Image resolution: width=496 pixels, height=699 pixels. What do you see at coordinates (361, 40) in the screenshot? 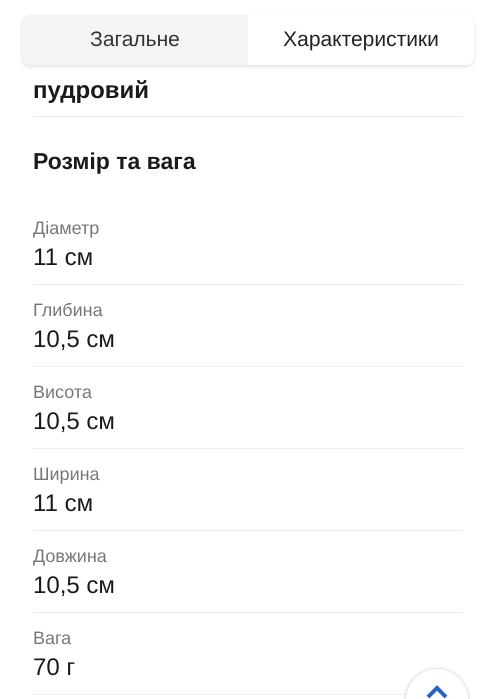
I see `tab: Характеристики` at bounding box center [361, 40].